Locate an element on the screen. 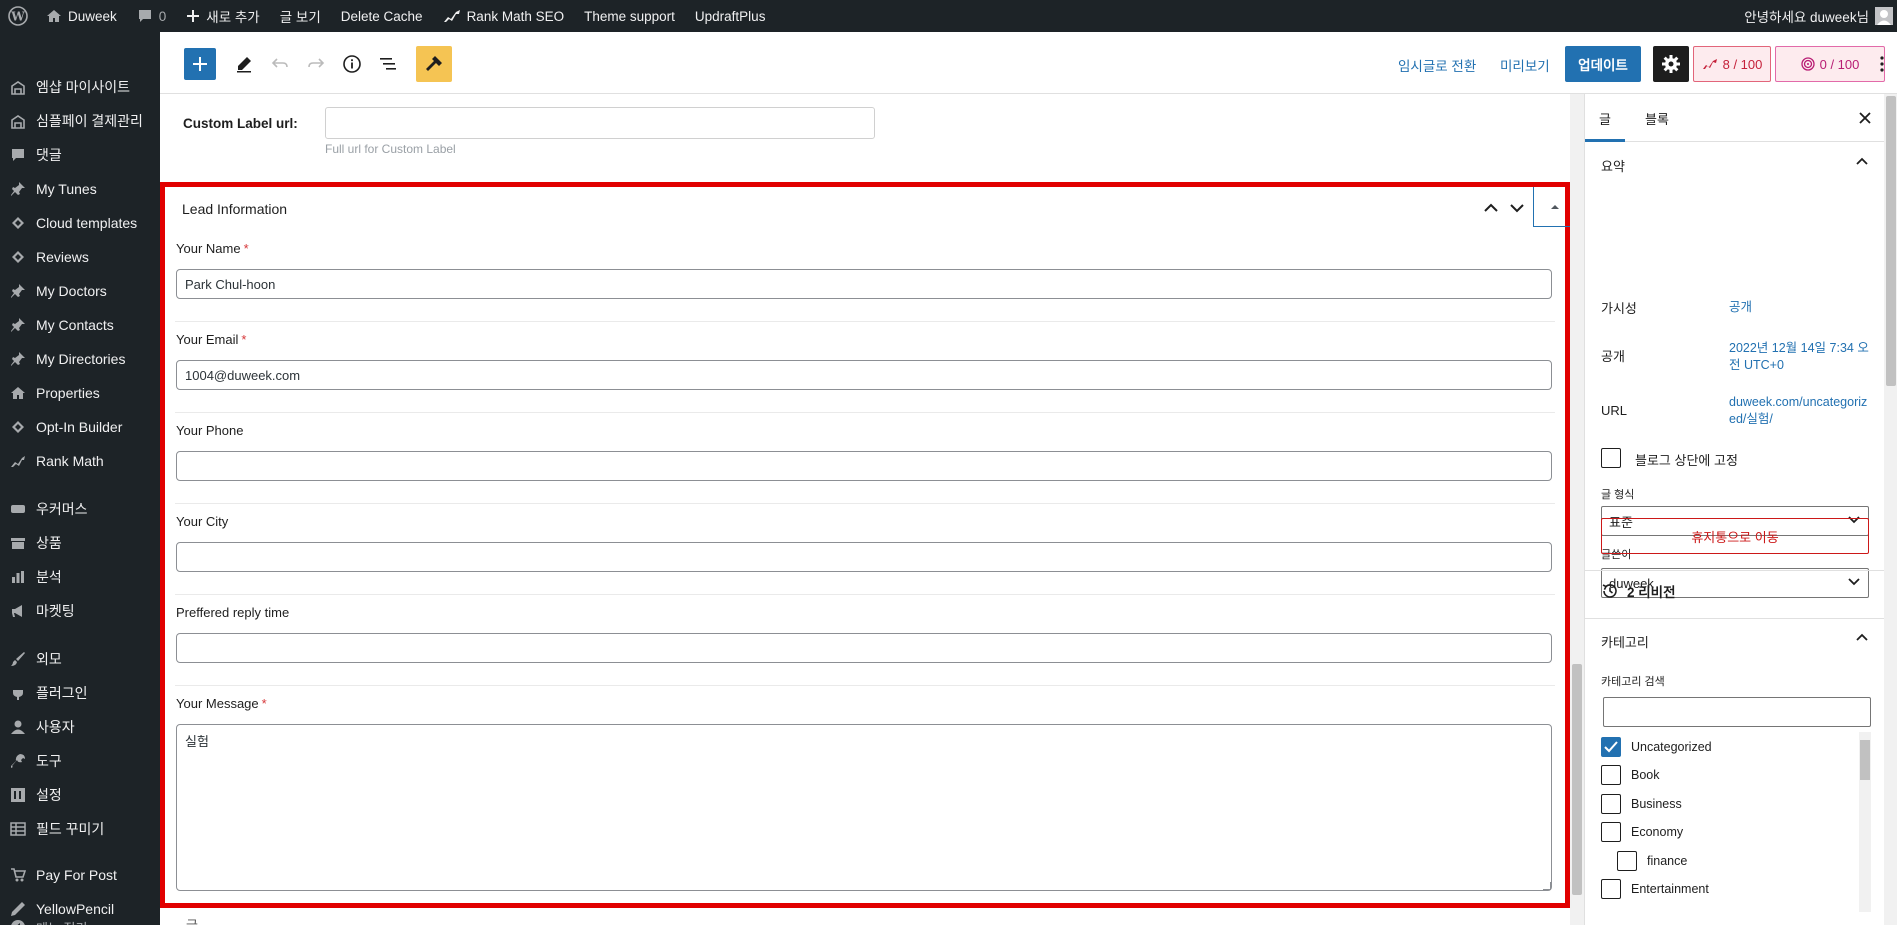  wordpress-logo-icon: W is located at coordinates (18, 16).